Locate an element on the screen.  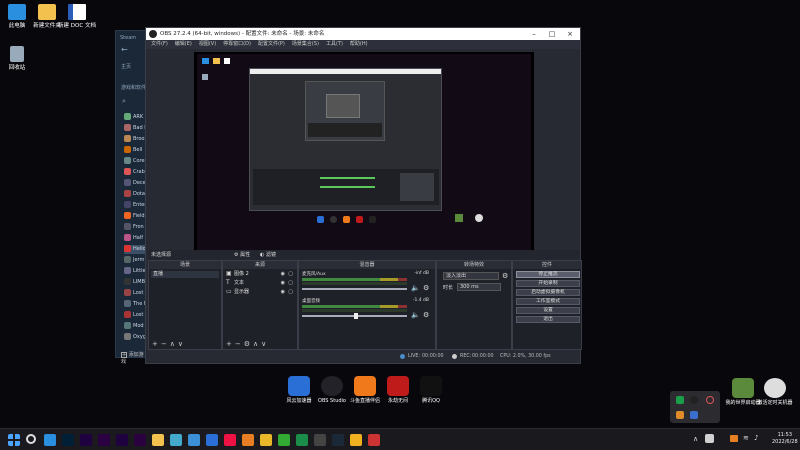
exit-button: 退出 is located at coordinates (548, 319).